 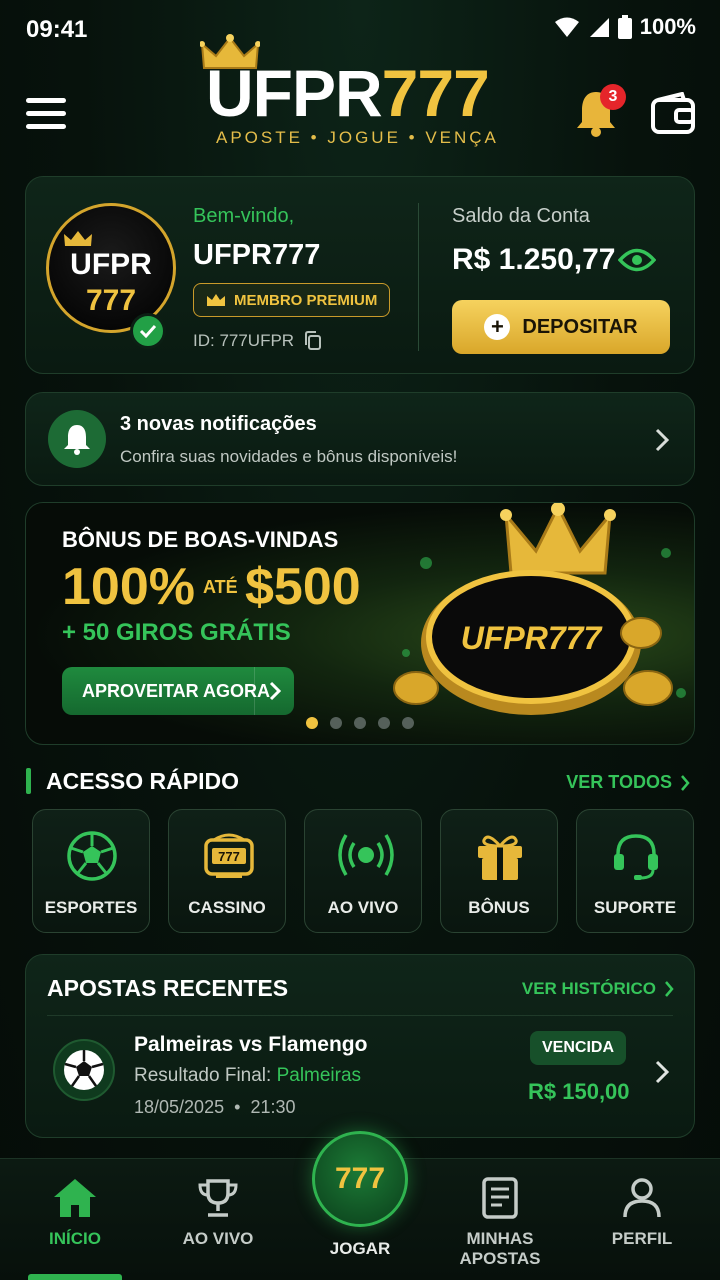 I want to click on logo-text: UFPR777, so click(x=348, y=93).